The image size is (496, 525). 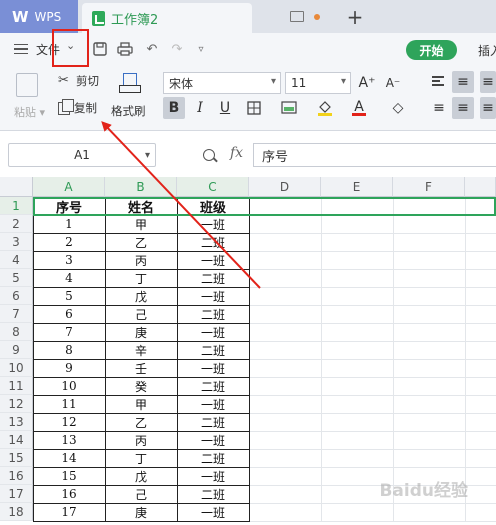 I want to click on column-header-a: A, so click(x=69, y=187).